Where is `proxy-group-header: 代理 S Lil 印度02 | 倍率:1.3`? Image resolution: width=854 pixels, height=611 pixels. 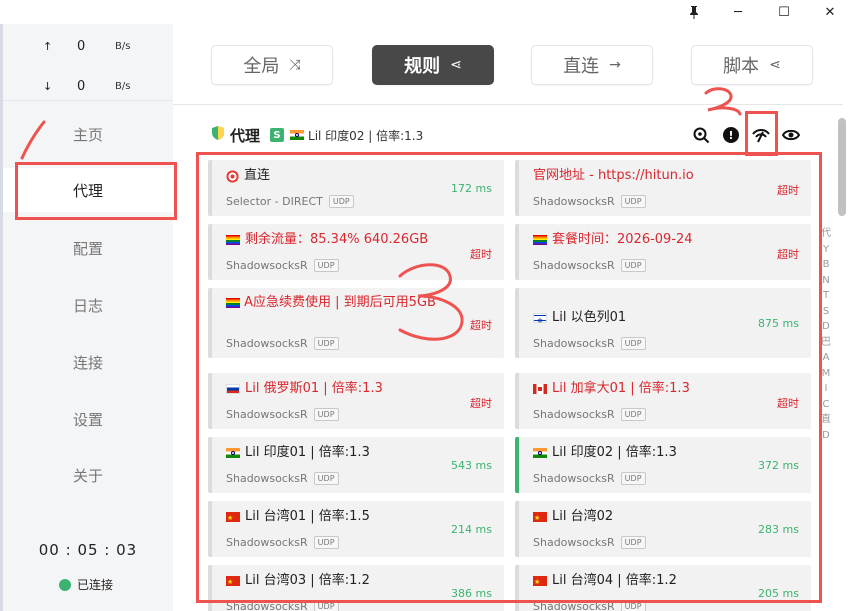 proxy-group-header: 代理 S Lil 印度02 | 倍率:1.3 is located at coordinates (317, 135).